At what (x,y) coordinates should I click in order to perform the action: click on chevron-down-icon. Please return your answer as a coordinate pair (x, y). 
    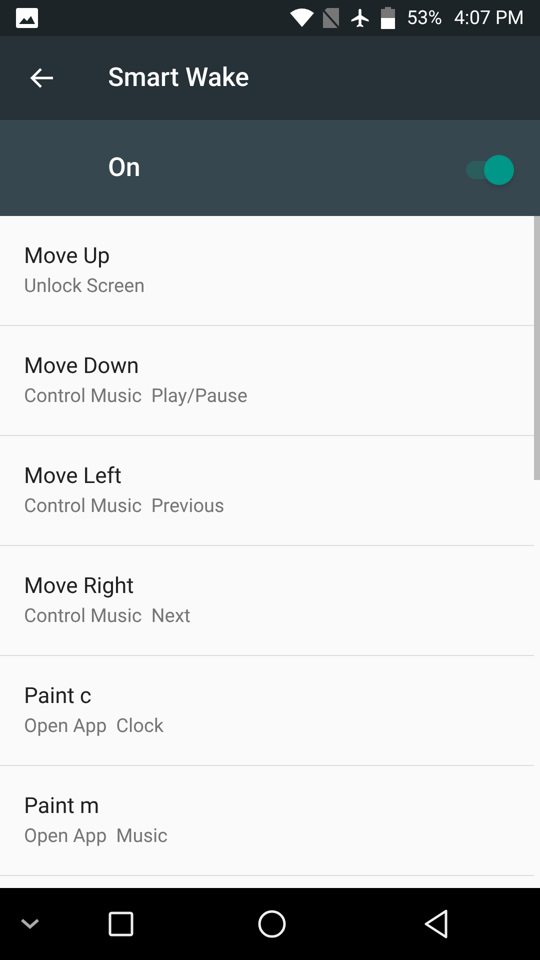
    Looking at the image, I should click on (30, 924).